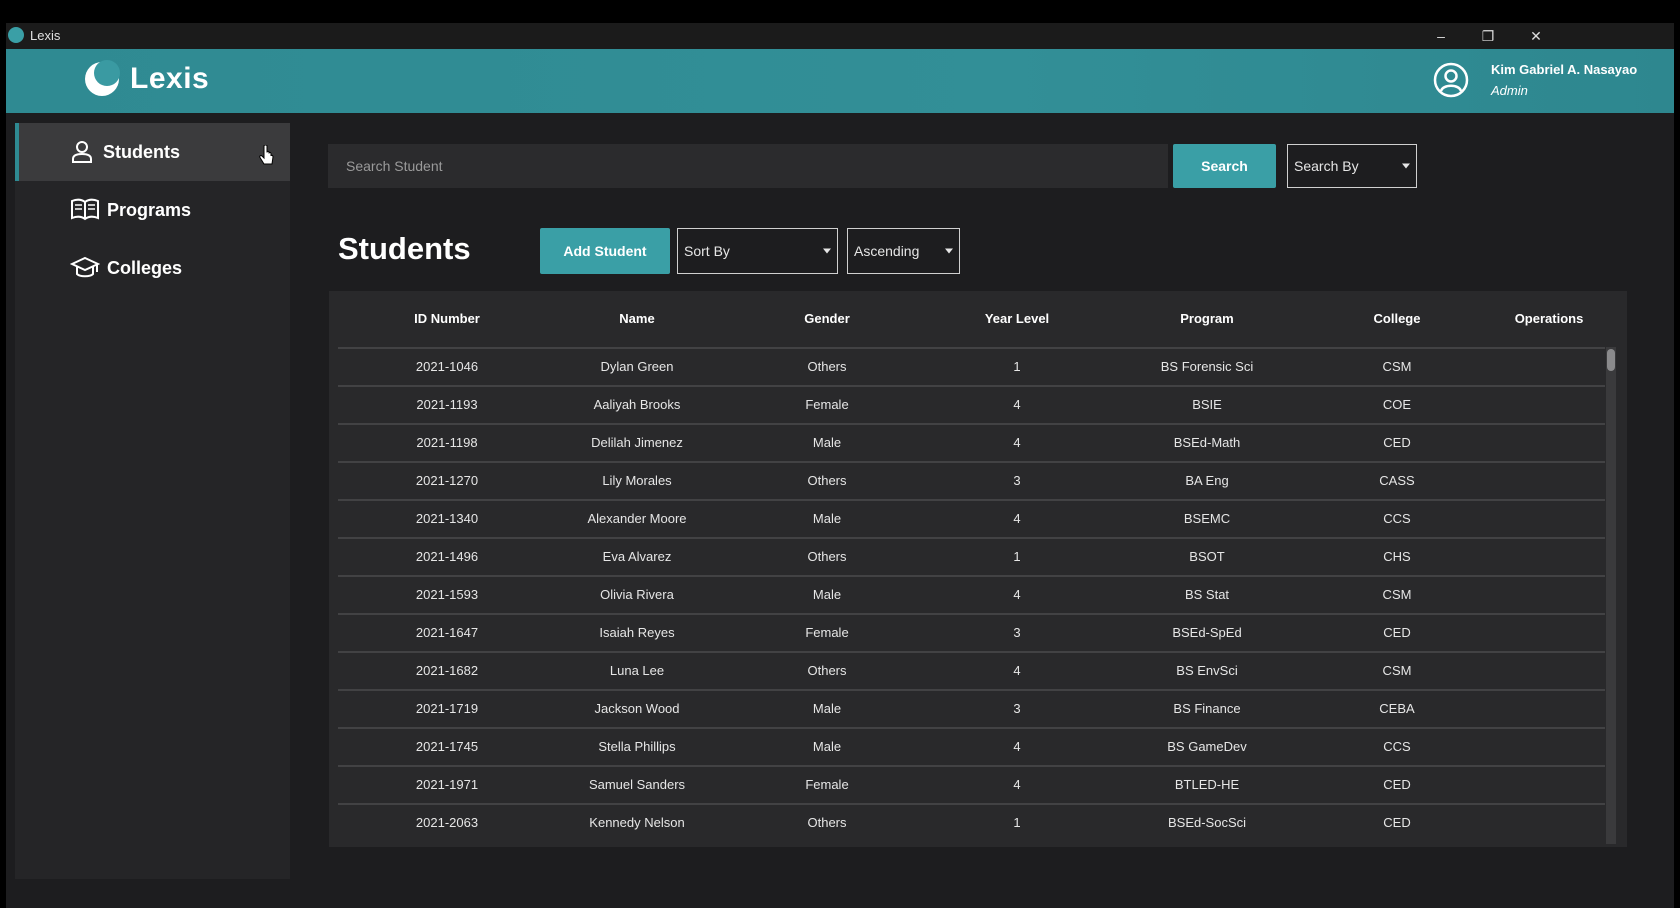 This screenshot has height=908, width=1680. What do you see at coordinates (1207, 404) in the screenshot?
I see `cell-program: BSIE` at bounding box center [1207, 404].